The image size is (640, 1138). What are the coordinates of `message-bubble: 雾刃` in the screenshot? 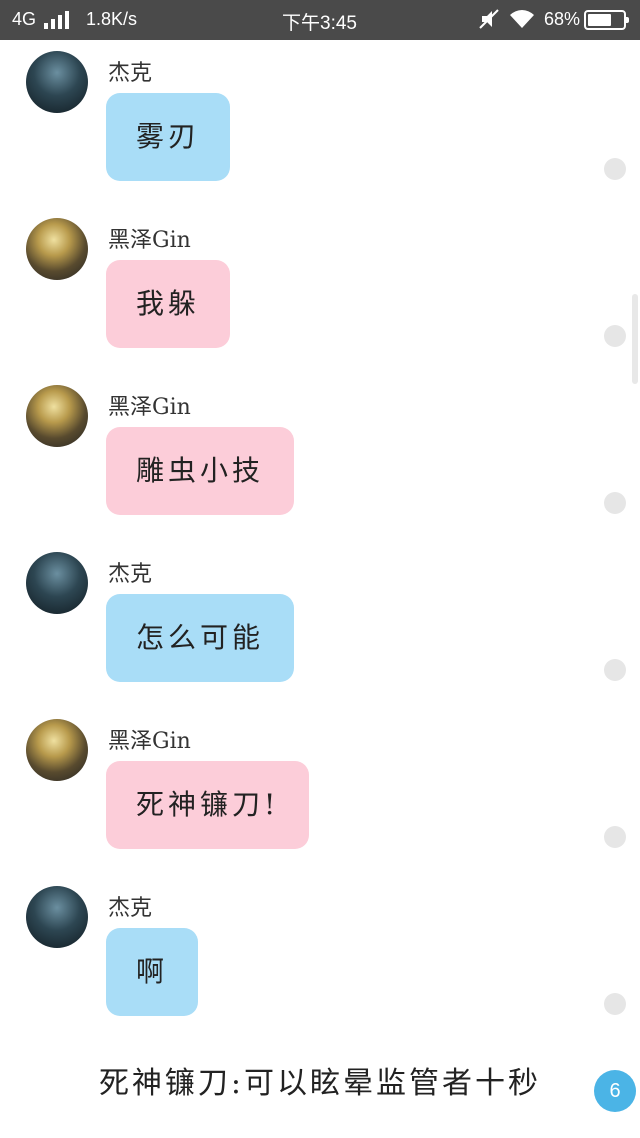 It's located at (168, 137).